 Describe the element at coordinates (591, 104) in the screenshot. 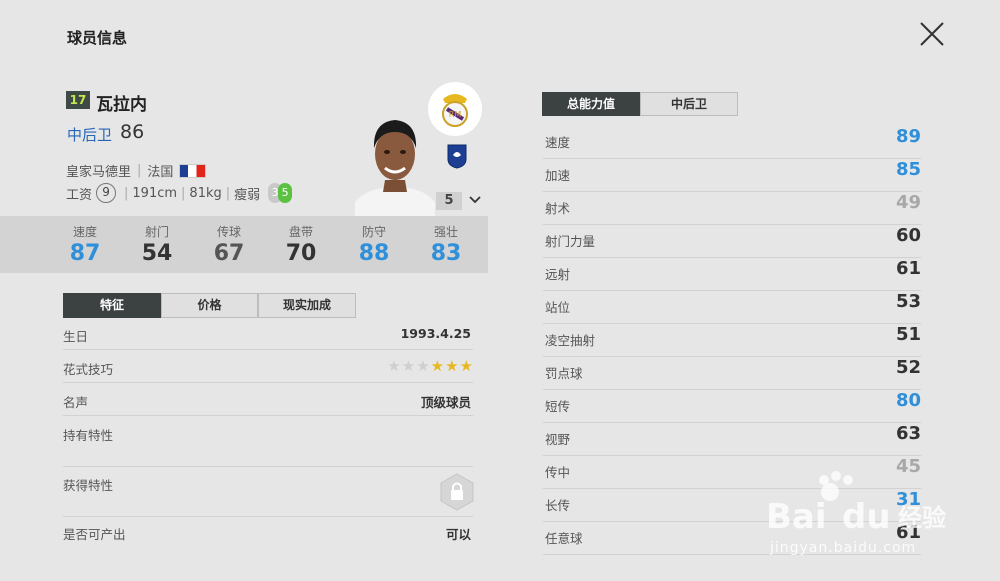

I see `tab-overall-attributes: 总能力值` at that location.